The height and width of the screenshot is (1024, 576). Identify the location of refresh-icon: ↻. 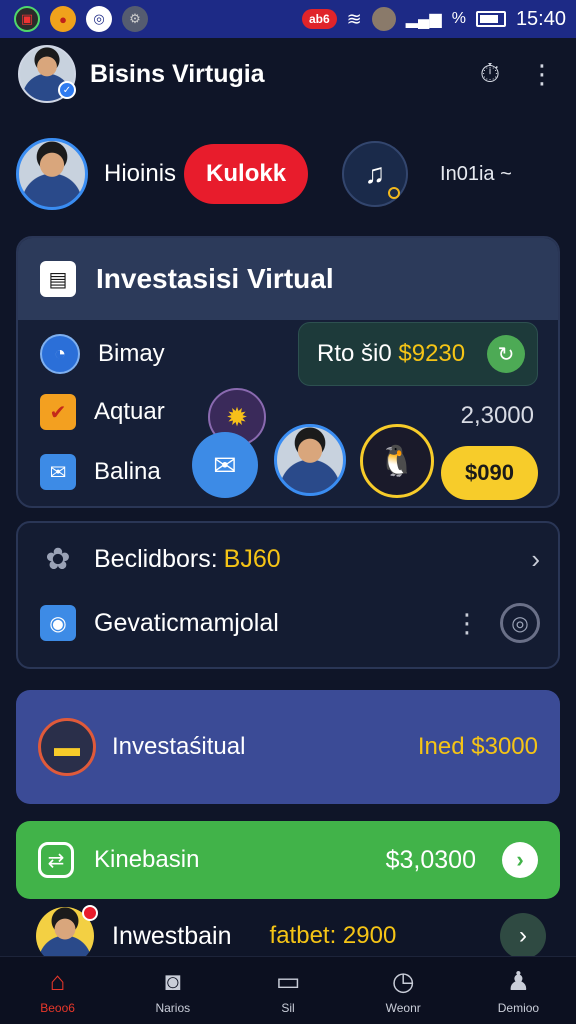
(506, 354).